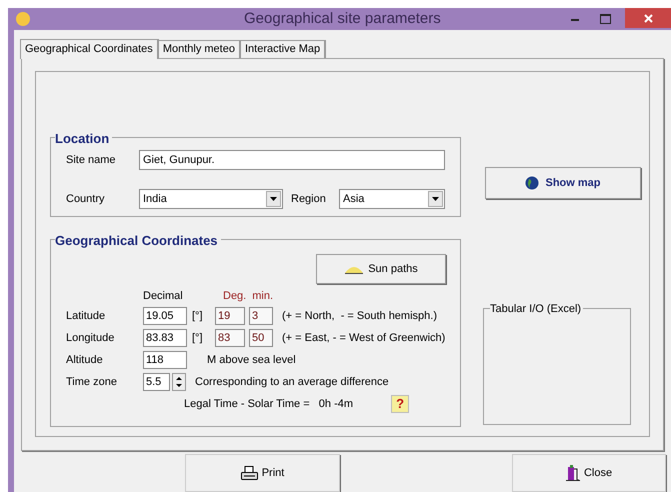  Describe the element at coordinates (234, 296) in the screenshot. I see `column-header: Deg.` at that location.